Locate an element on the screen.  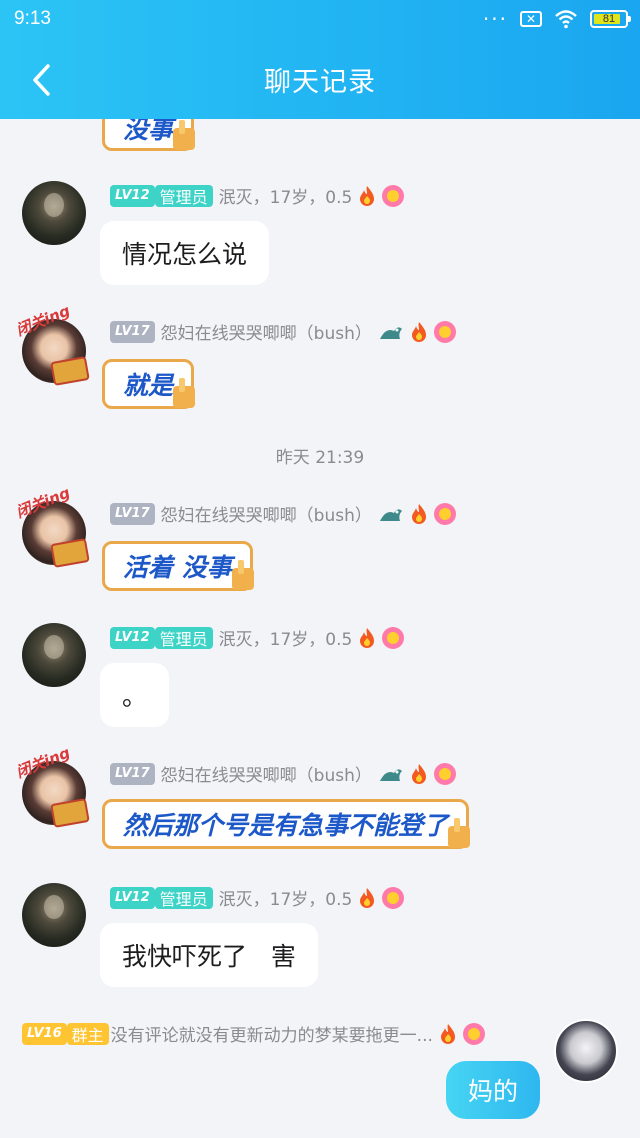
message-bubble: 。 is located at coordinates (135, 695).